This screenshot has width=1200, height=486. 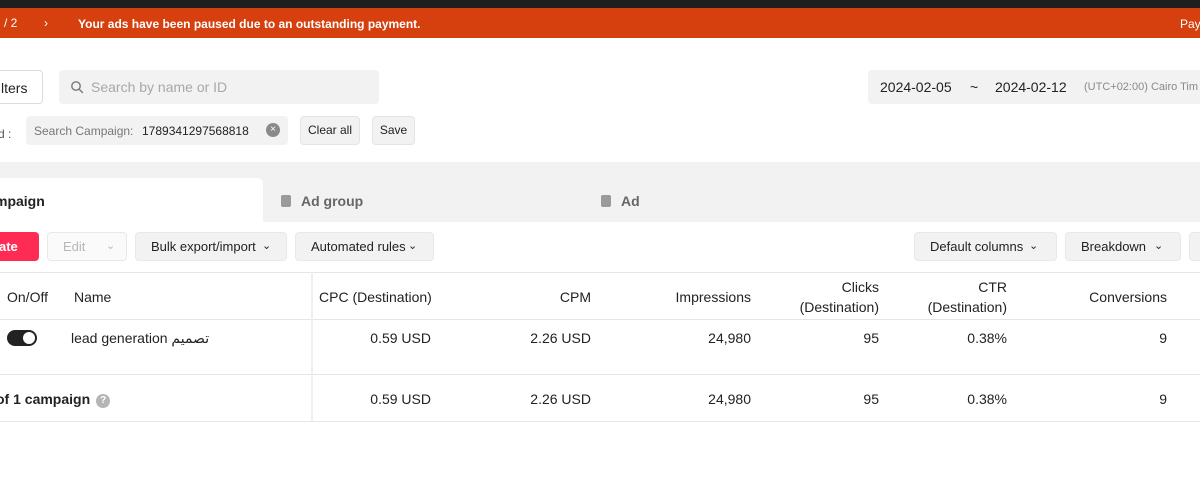 What do you see at coordinates (1190, 24) in the screenshot?
I see `pay-link: Pay` at bounding box center [1190, 24].